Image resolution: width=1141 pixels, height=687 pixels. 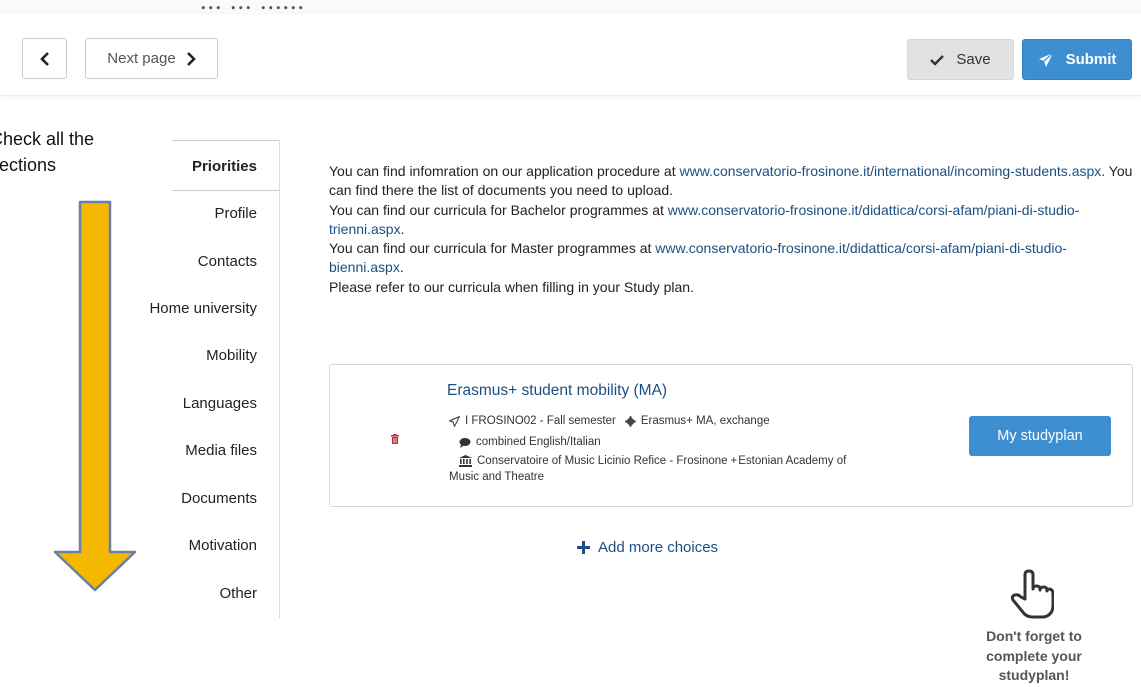 I want to click on choice-meta-row-2: combined English/Italian, so click(x=530, y=442).